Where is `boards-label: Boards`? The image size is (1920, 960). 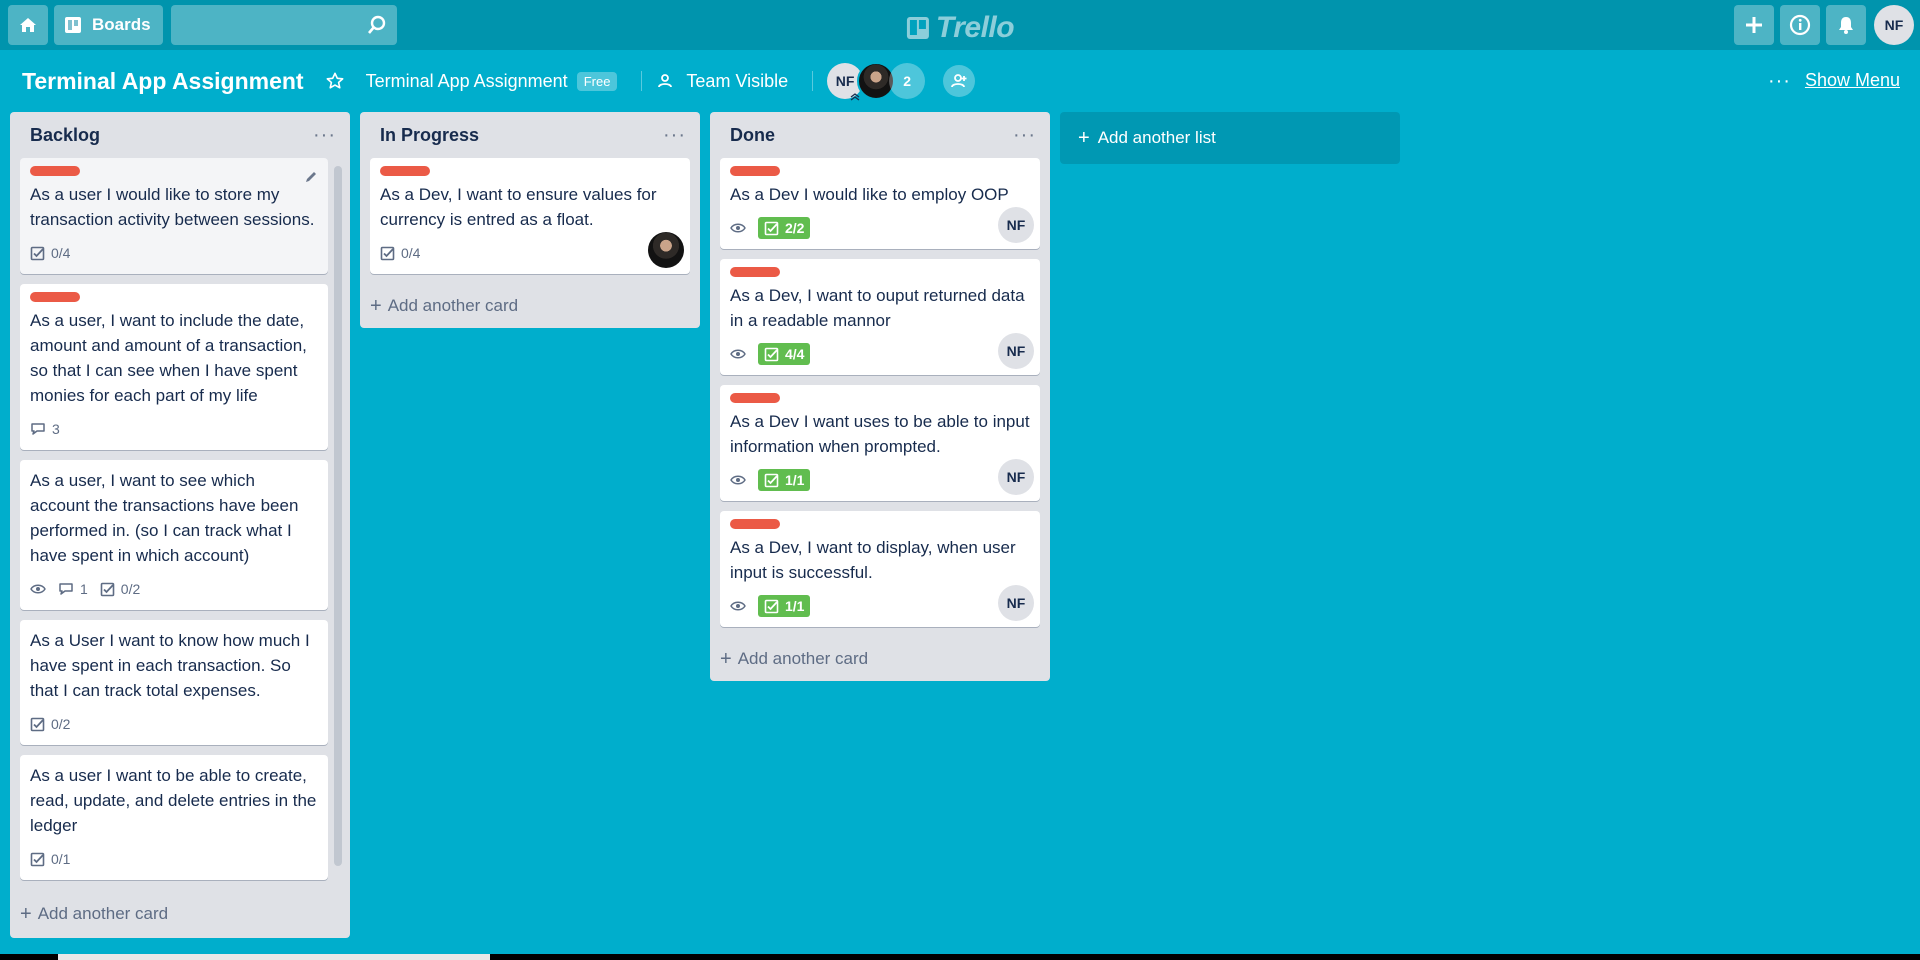 boards-label: Boards is located at coordinates (121, 24).